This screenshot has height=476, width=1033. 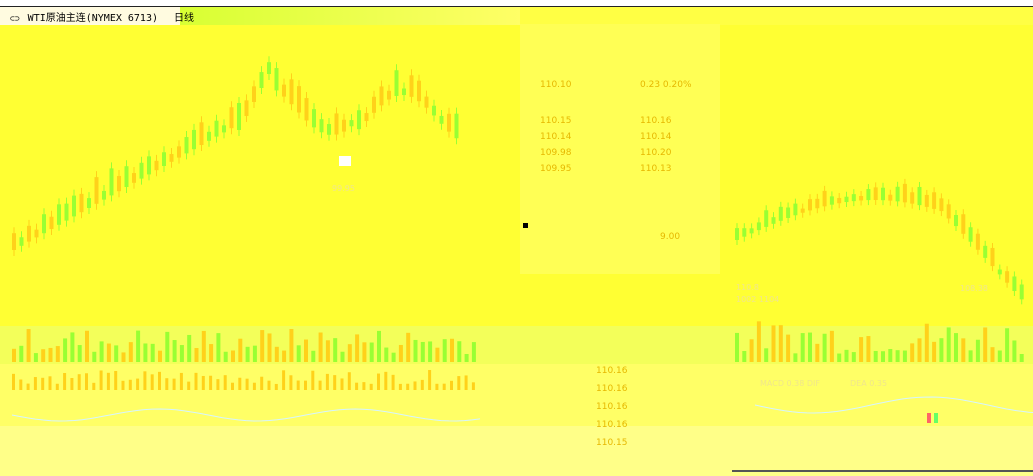 I want to click on indicator-value: 110.16, so click(x=612, y=389).